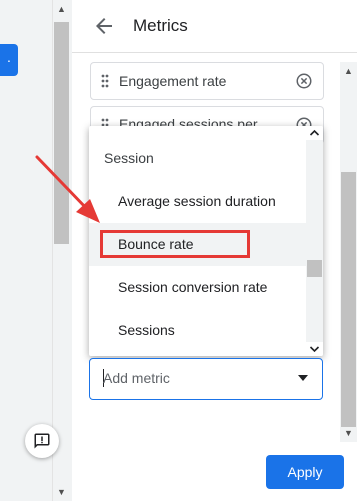 The width and height of the screenshot is (357, 501). I want to click on metric-chip-engagement-rate: Engagement rate, so click(207, 81).